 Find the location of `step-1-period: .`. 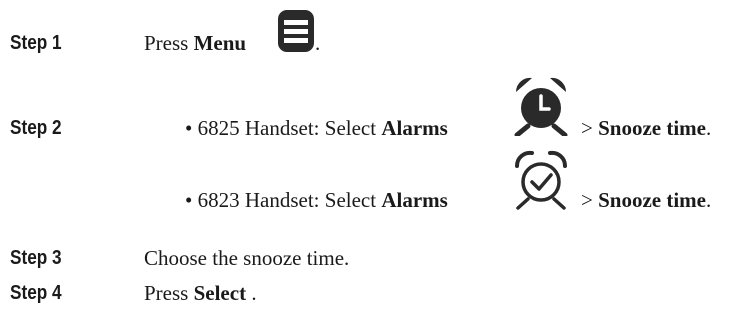

step-1-period: . is located at coordinates (318, 43).